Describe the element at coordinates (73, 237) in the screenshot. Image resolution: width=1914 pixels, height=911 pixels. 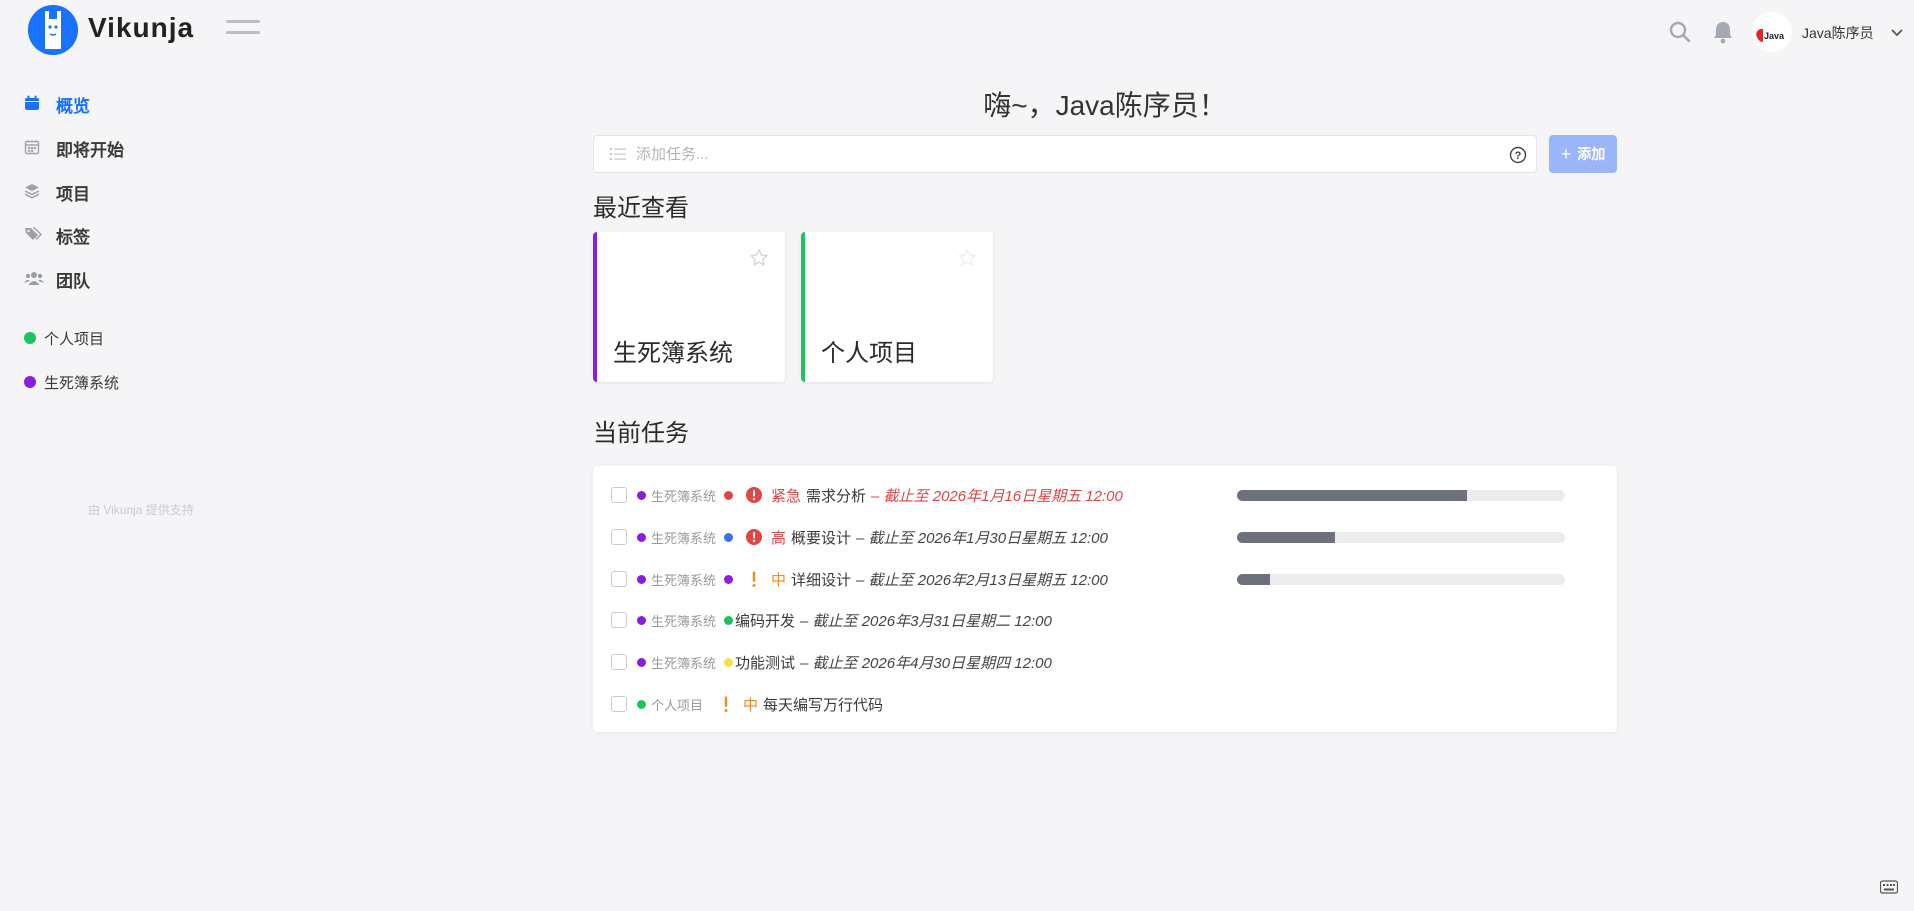
I see `sidebar-item-label: 标签` at that location.